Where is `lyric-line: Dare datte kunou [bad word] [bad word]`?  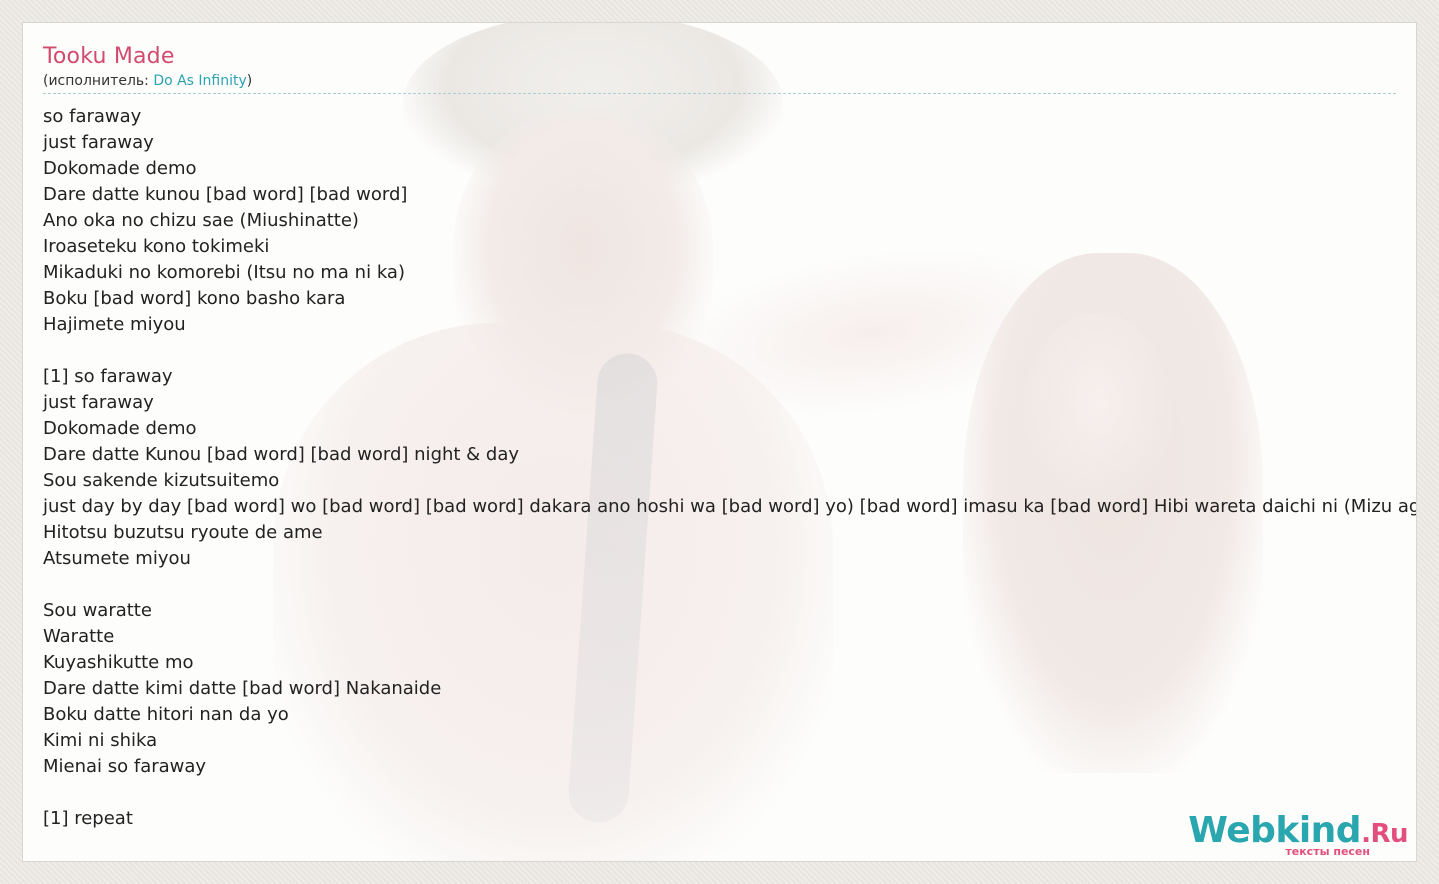
lyric-line: Dare datte kunou [bad word] [bad word] is located at coordinates (225, 194).